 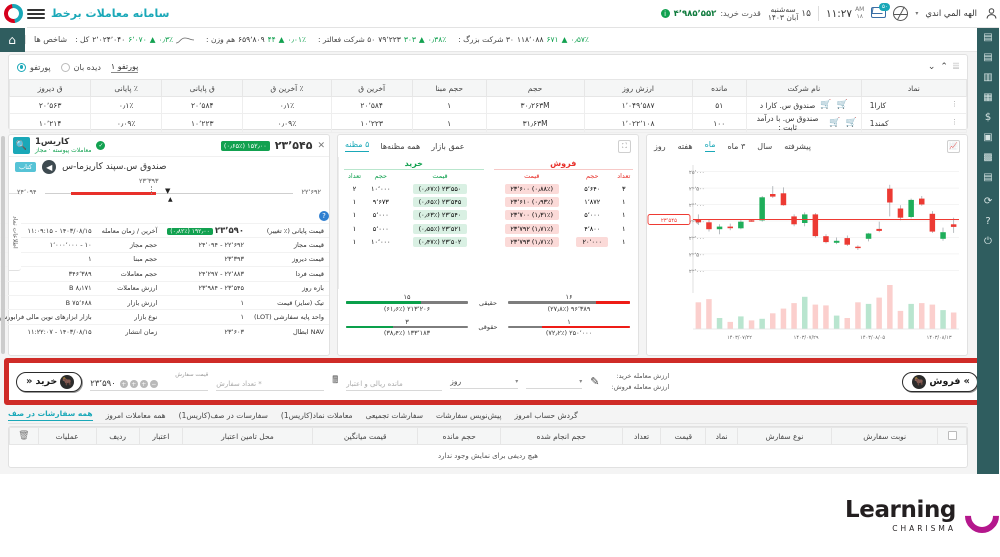 I want to click on tab-month: ماه, so click(x=711, y=146).